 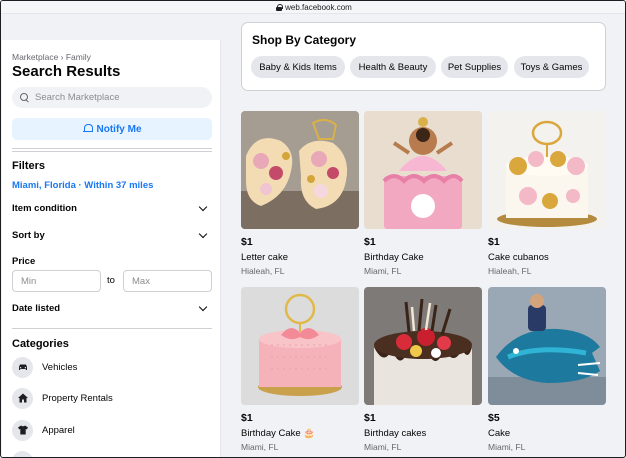 I want to click on url-text: web.facebook.com, so click(x=318, y=7).